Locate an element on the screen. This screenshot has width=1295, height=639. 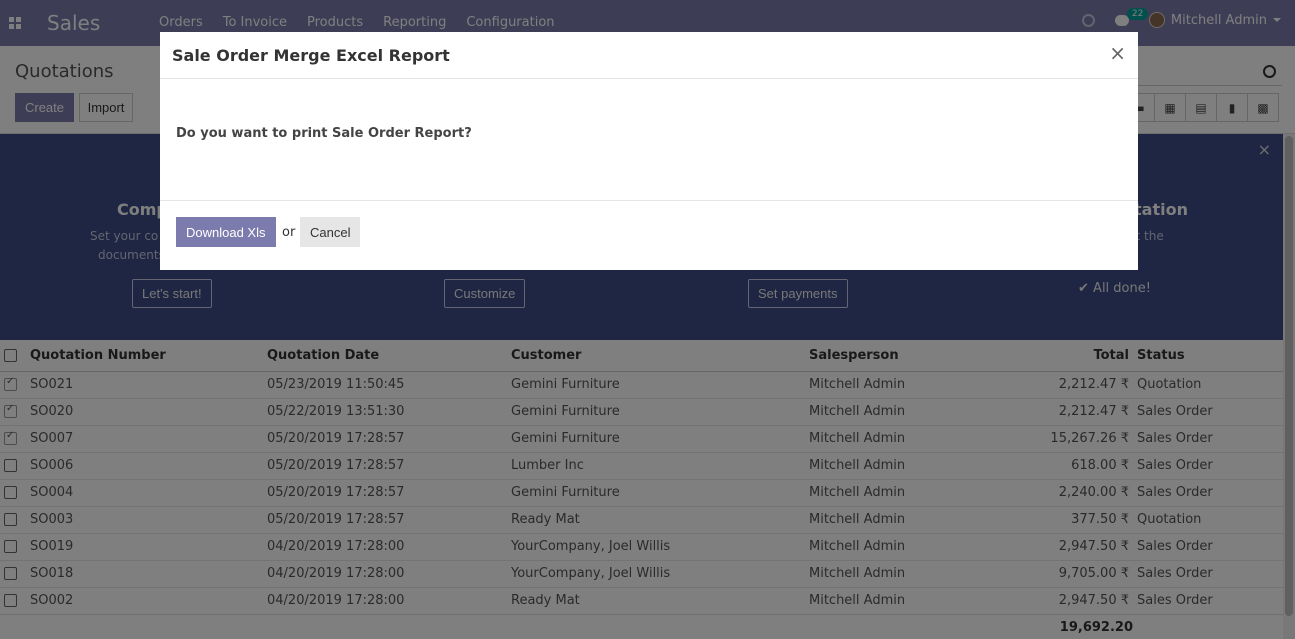
dialog-footer: Download Xls or Cancel is located at coordinates (649, 235).